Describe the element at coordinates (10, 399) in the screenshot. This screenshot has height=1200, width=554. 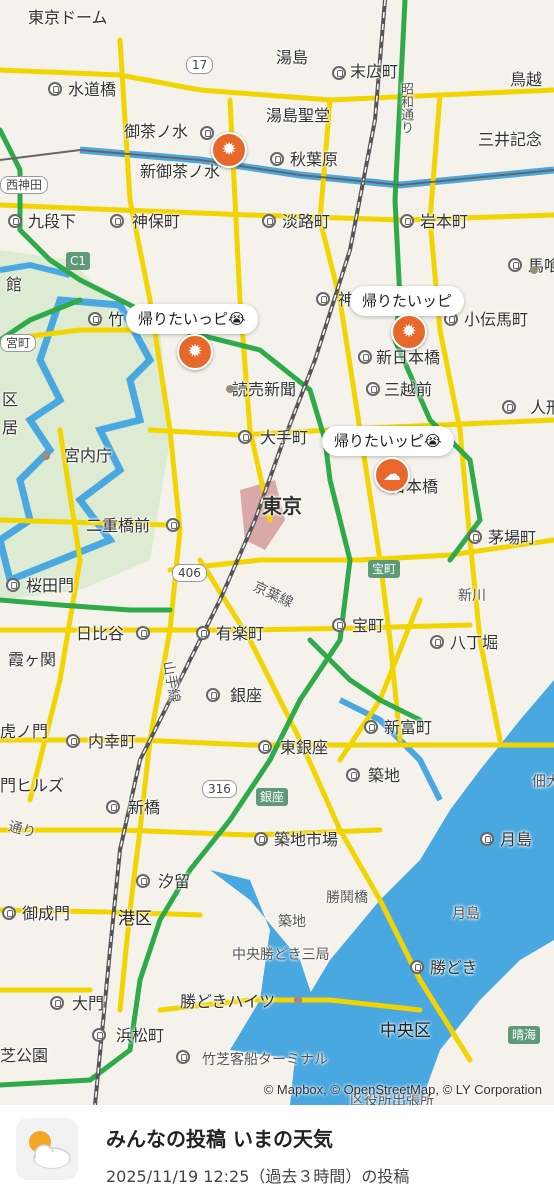
I see `place-label: 区` at that location.